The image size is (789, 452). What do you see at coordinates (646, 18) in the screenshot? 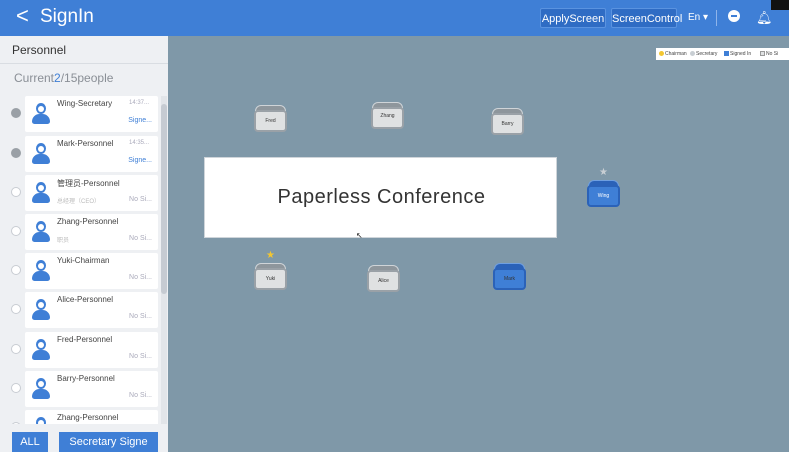
I see `screen-control-button: ScreenControl` at bounding box center [646, 18].